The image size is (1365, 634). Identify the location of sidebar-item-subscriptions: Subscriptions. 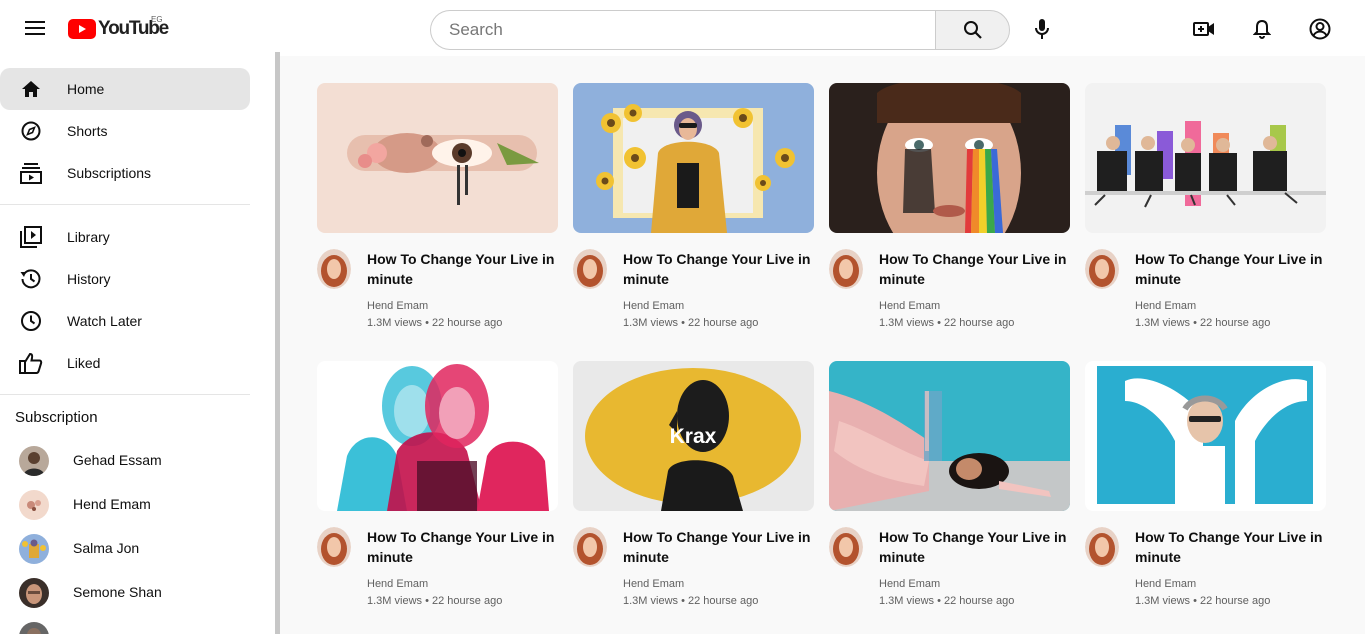
(125, 173).